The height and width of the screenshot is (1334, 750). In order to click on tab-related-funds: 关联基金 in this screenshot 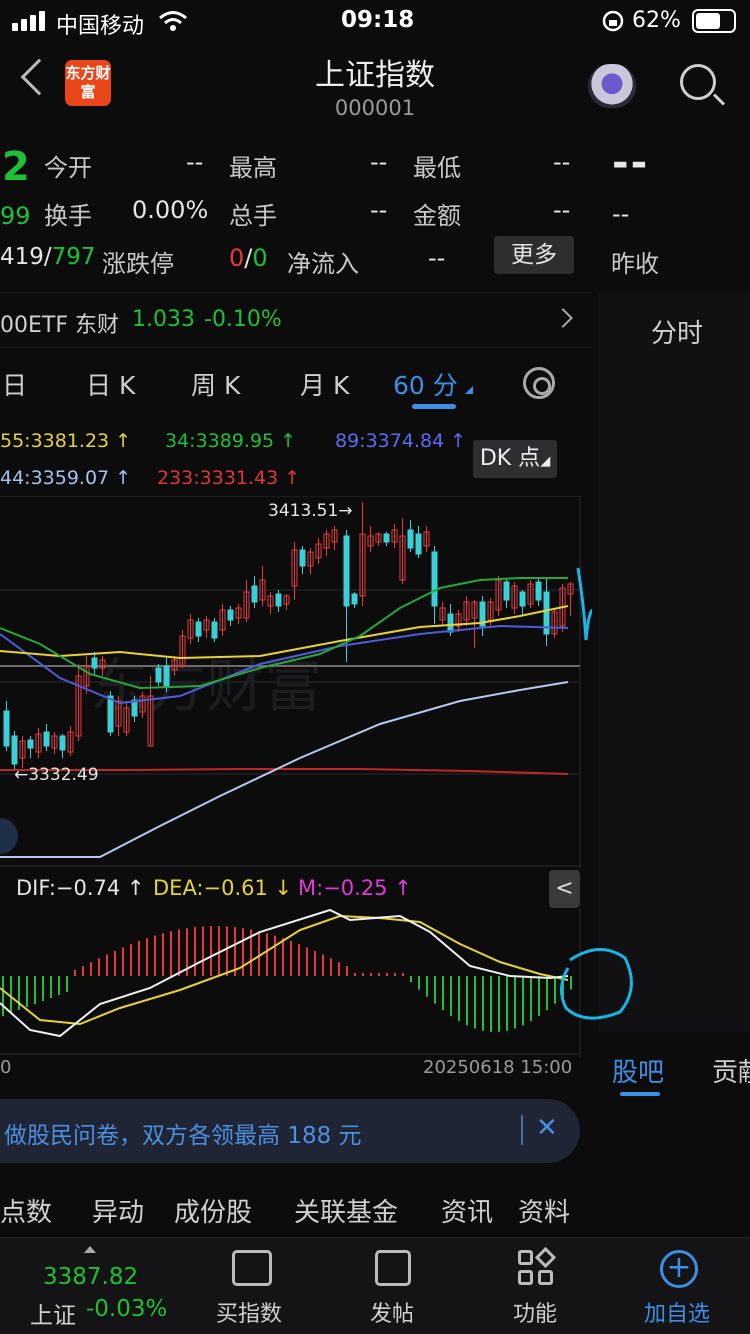, I will do `click(346, 1210)`.